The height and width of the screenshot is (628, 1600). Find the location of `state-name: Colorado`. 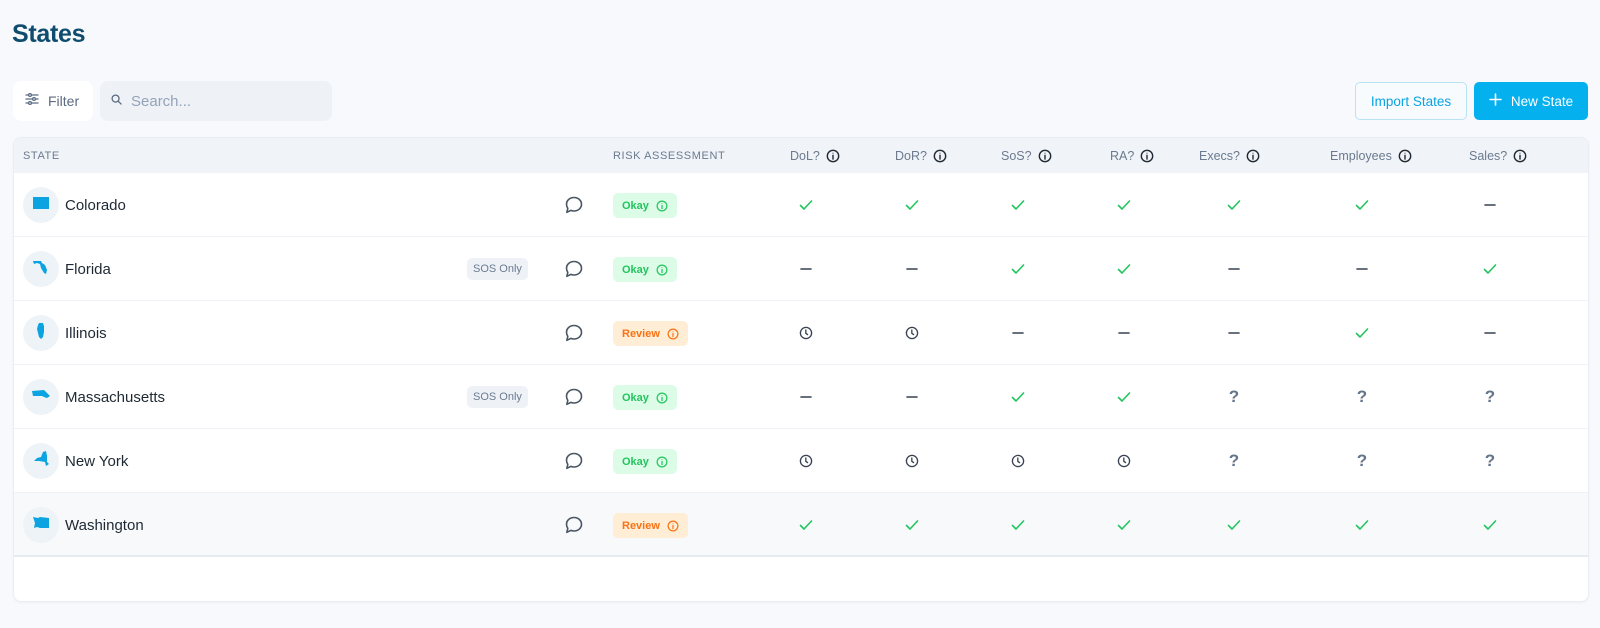

state-name: Colorado is located at coordinates (95, 205).